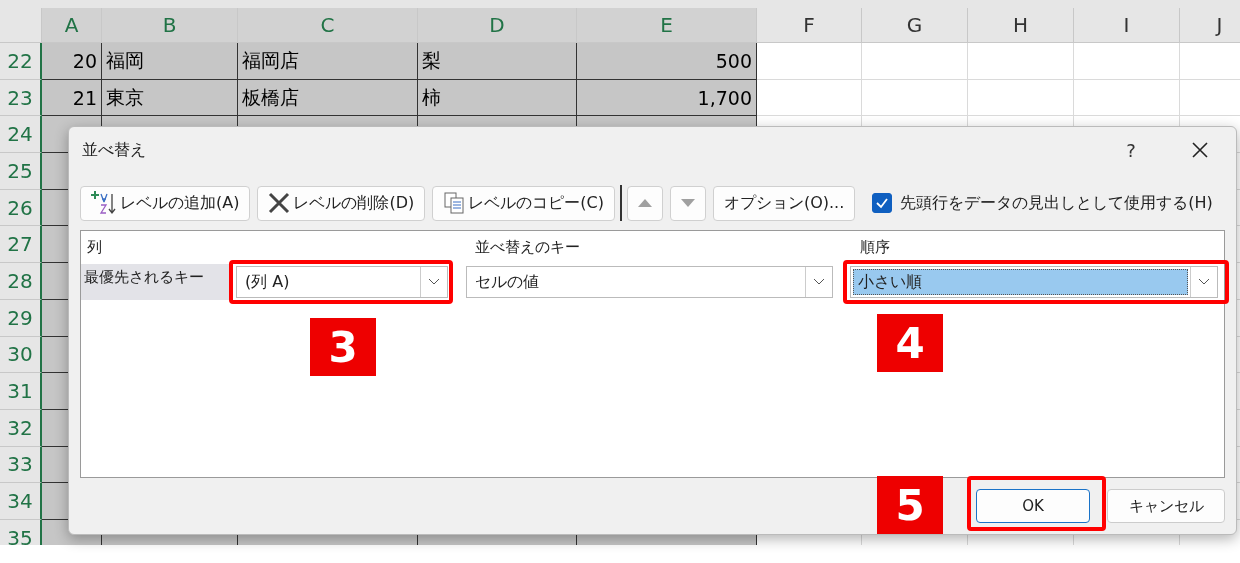  I want to click on sort-add-icon, so click(104, 203).